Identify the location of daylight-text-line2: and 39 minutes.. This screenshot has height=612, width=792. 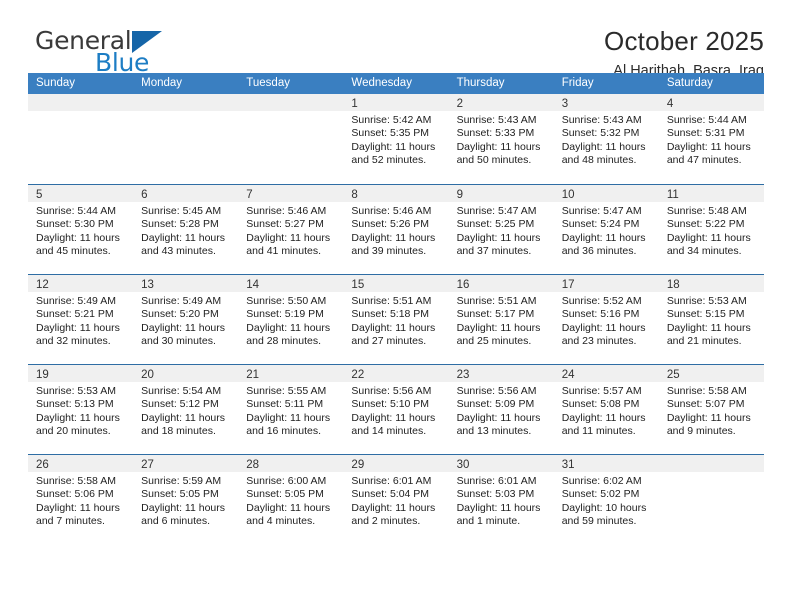
(389, 251).